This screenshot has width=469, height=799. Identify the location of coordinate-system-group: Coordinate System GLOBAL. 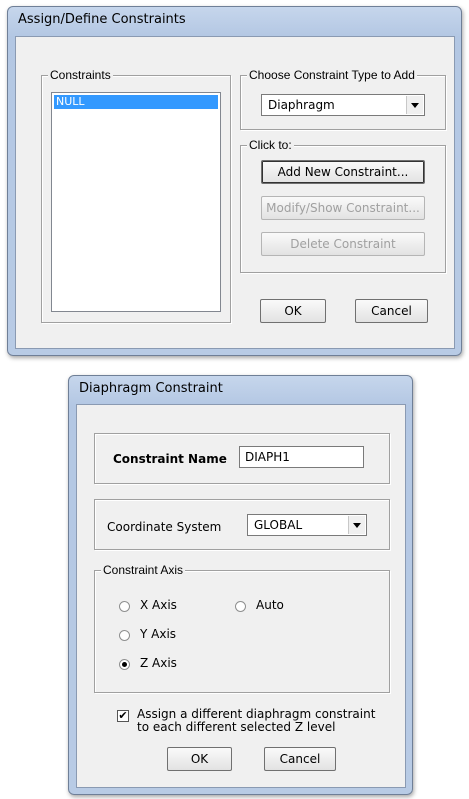
(242, 524).